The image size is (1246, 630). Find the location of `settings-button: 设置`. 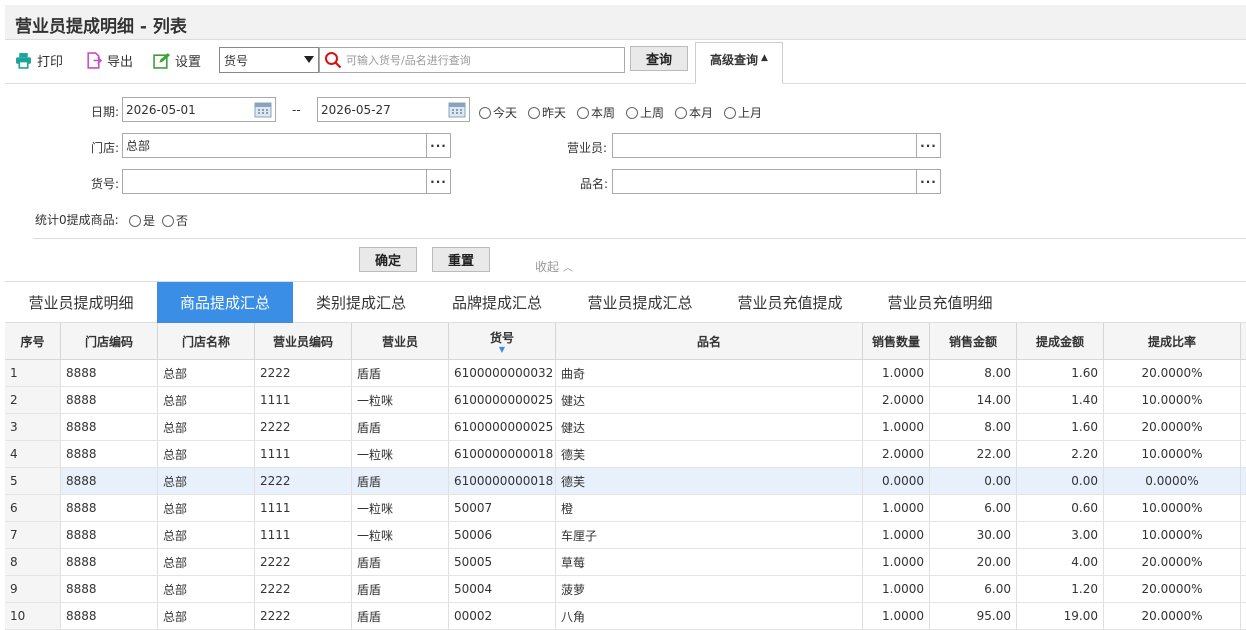

settings-button: 设置 is located at coordinates (177, 60).